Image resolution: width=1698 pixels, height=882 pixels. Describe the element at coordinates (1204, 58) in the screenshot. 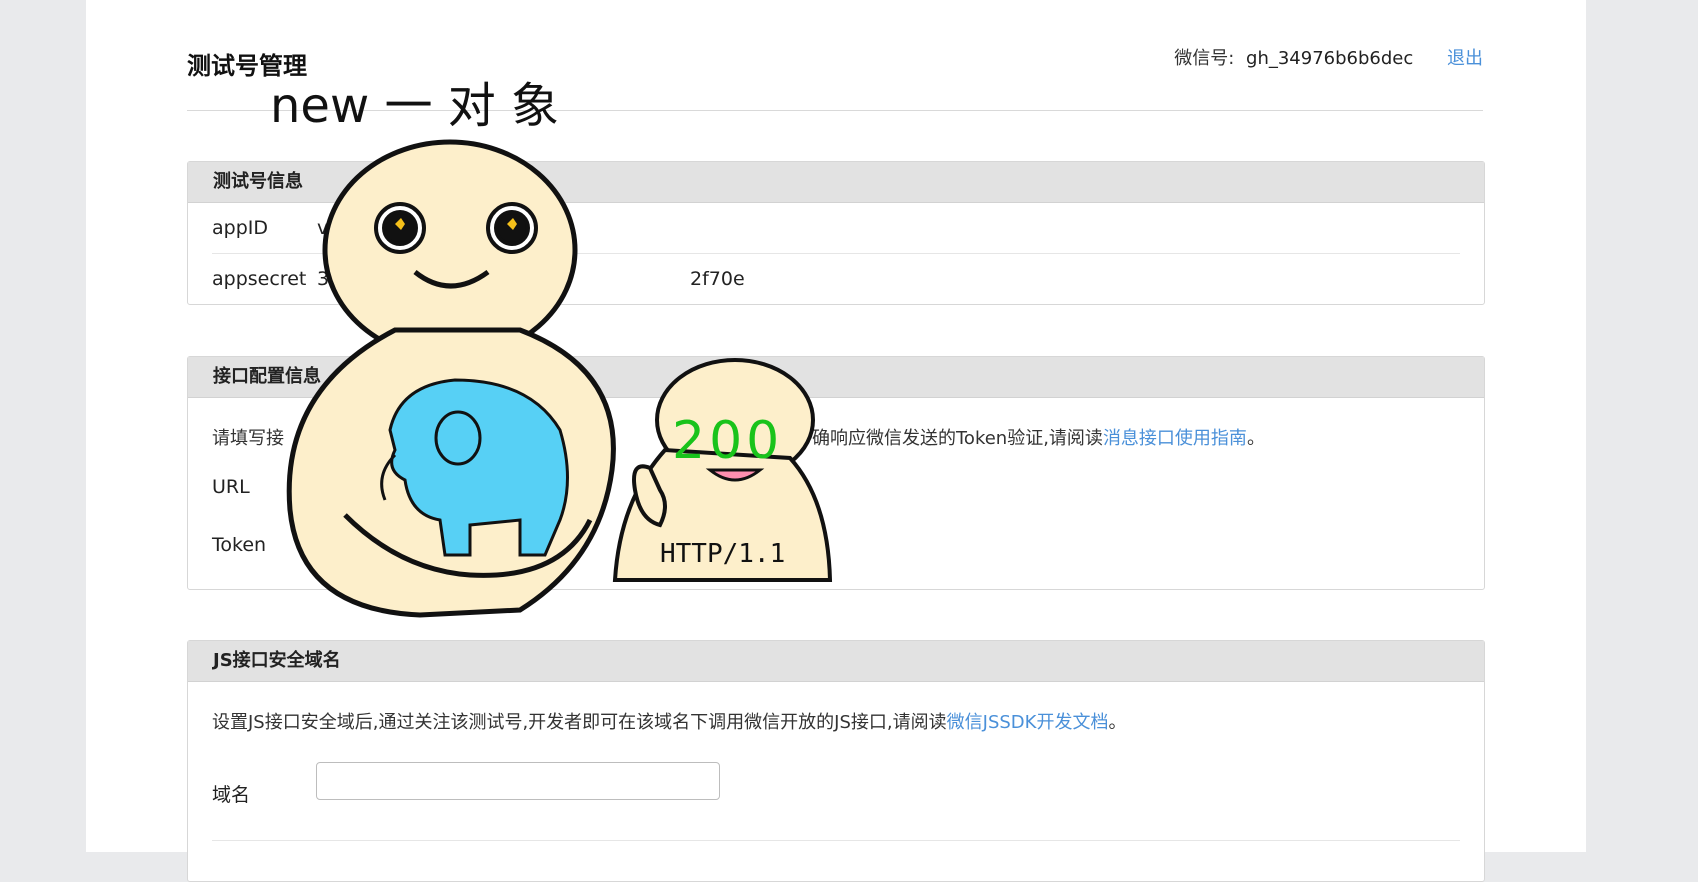

I see `account-label: 微信号:` at that location.